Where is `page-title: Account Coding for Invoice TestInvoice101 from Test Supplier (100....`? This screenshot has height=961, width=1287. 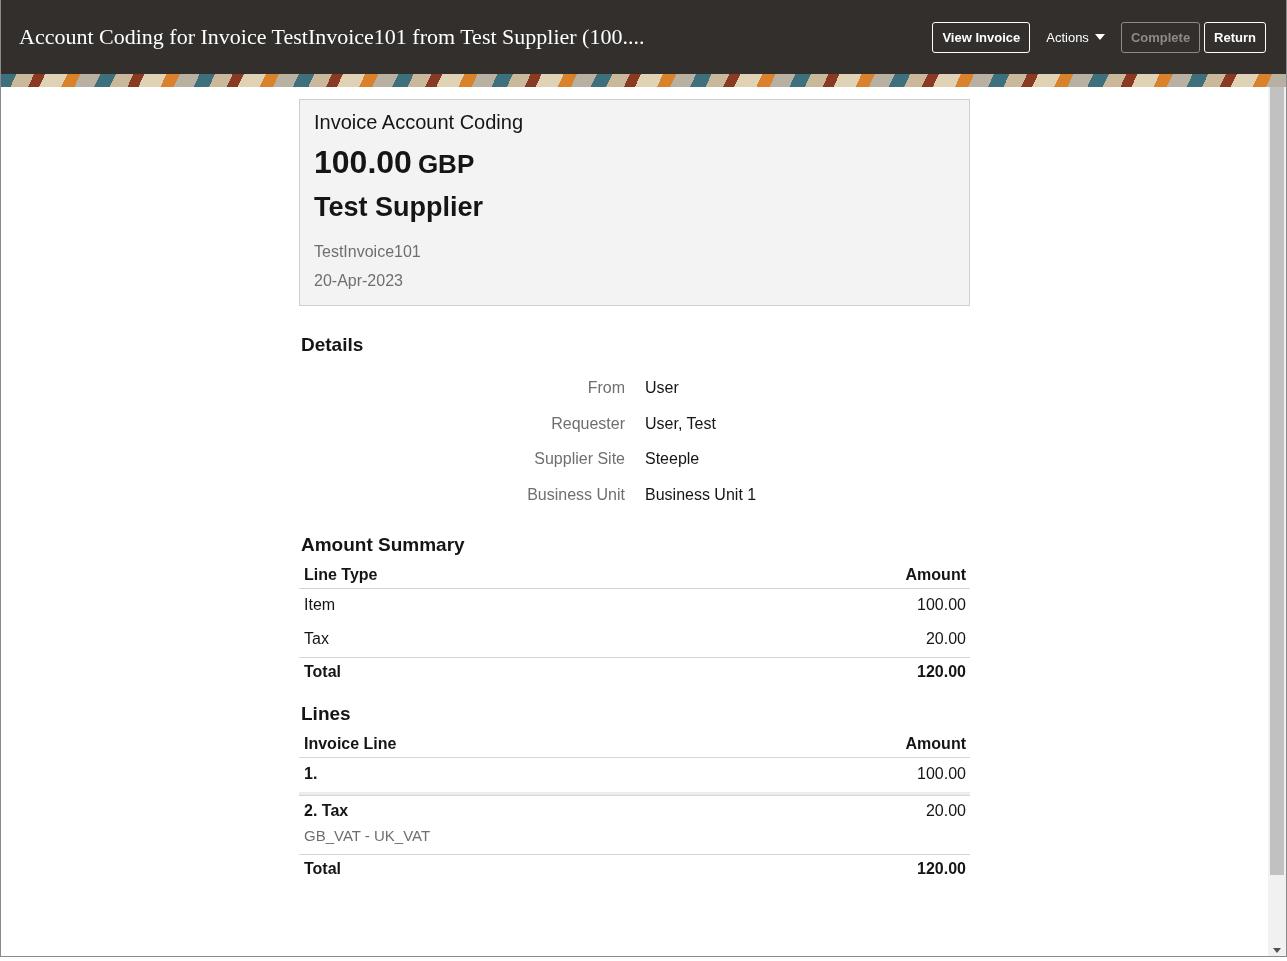
page-title: Account Coding for Invoice TestInvoice101 from Test Supplier (100.... is located at coordinates (332, 37).